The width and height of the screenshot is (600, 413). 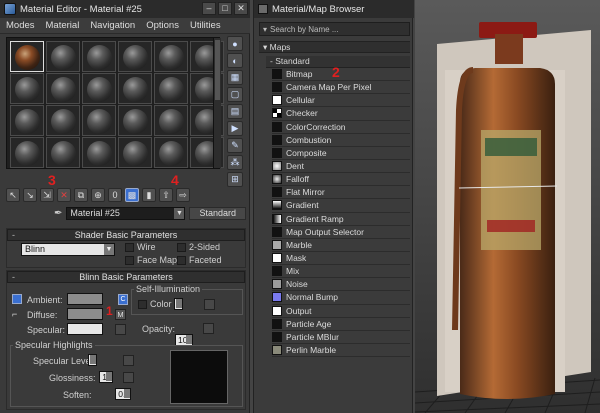 What do you see at coordinates (209, 8) in the screenshot?
I see `minimize-button: –` at bounding box center [209, 8].